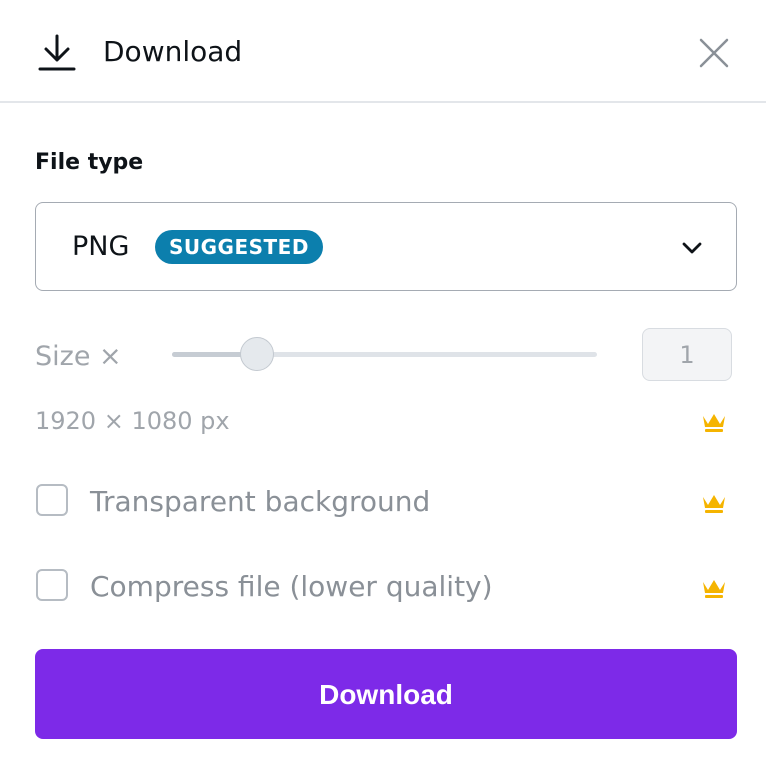  Describe the element at coordinates (386, 694) in the screenshot. I see `download-button: Download` at that location.